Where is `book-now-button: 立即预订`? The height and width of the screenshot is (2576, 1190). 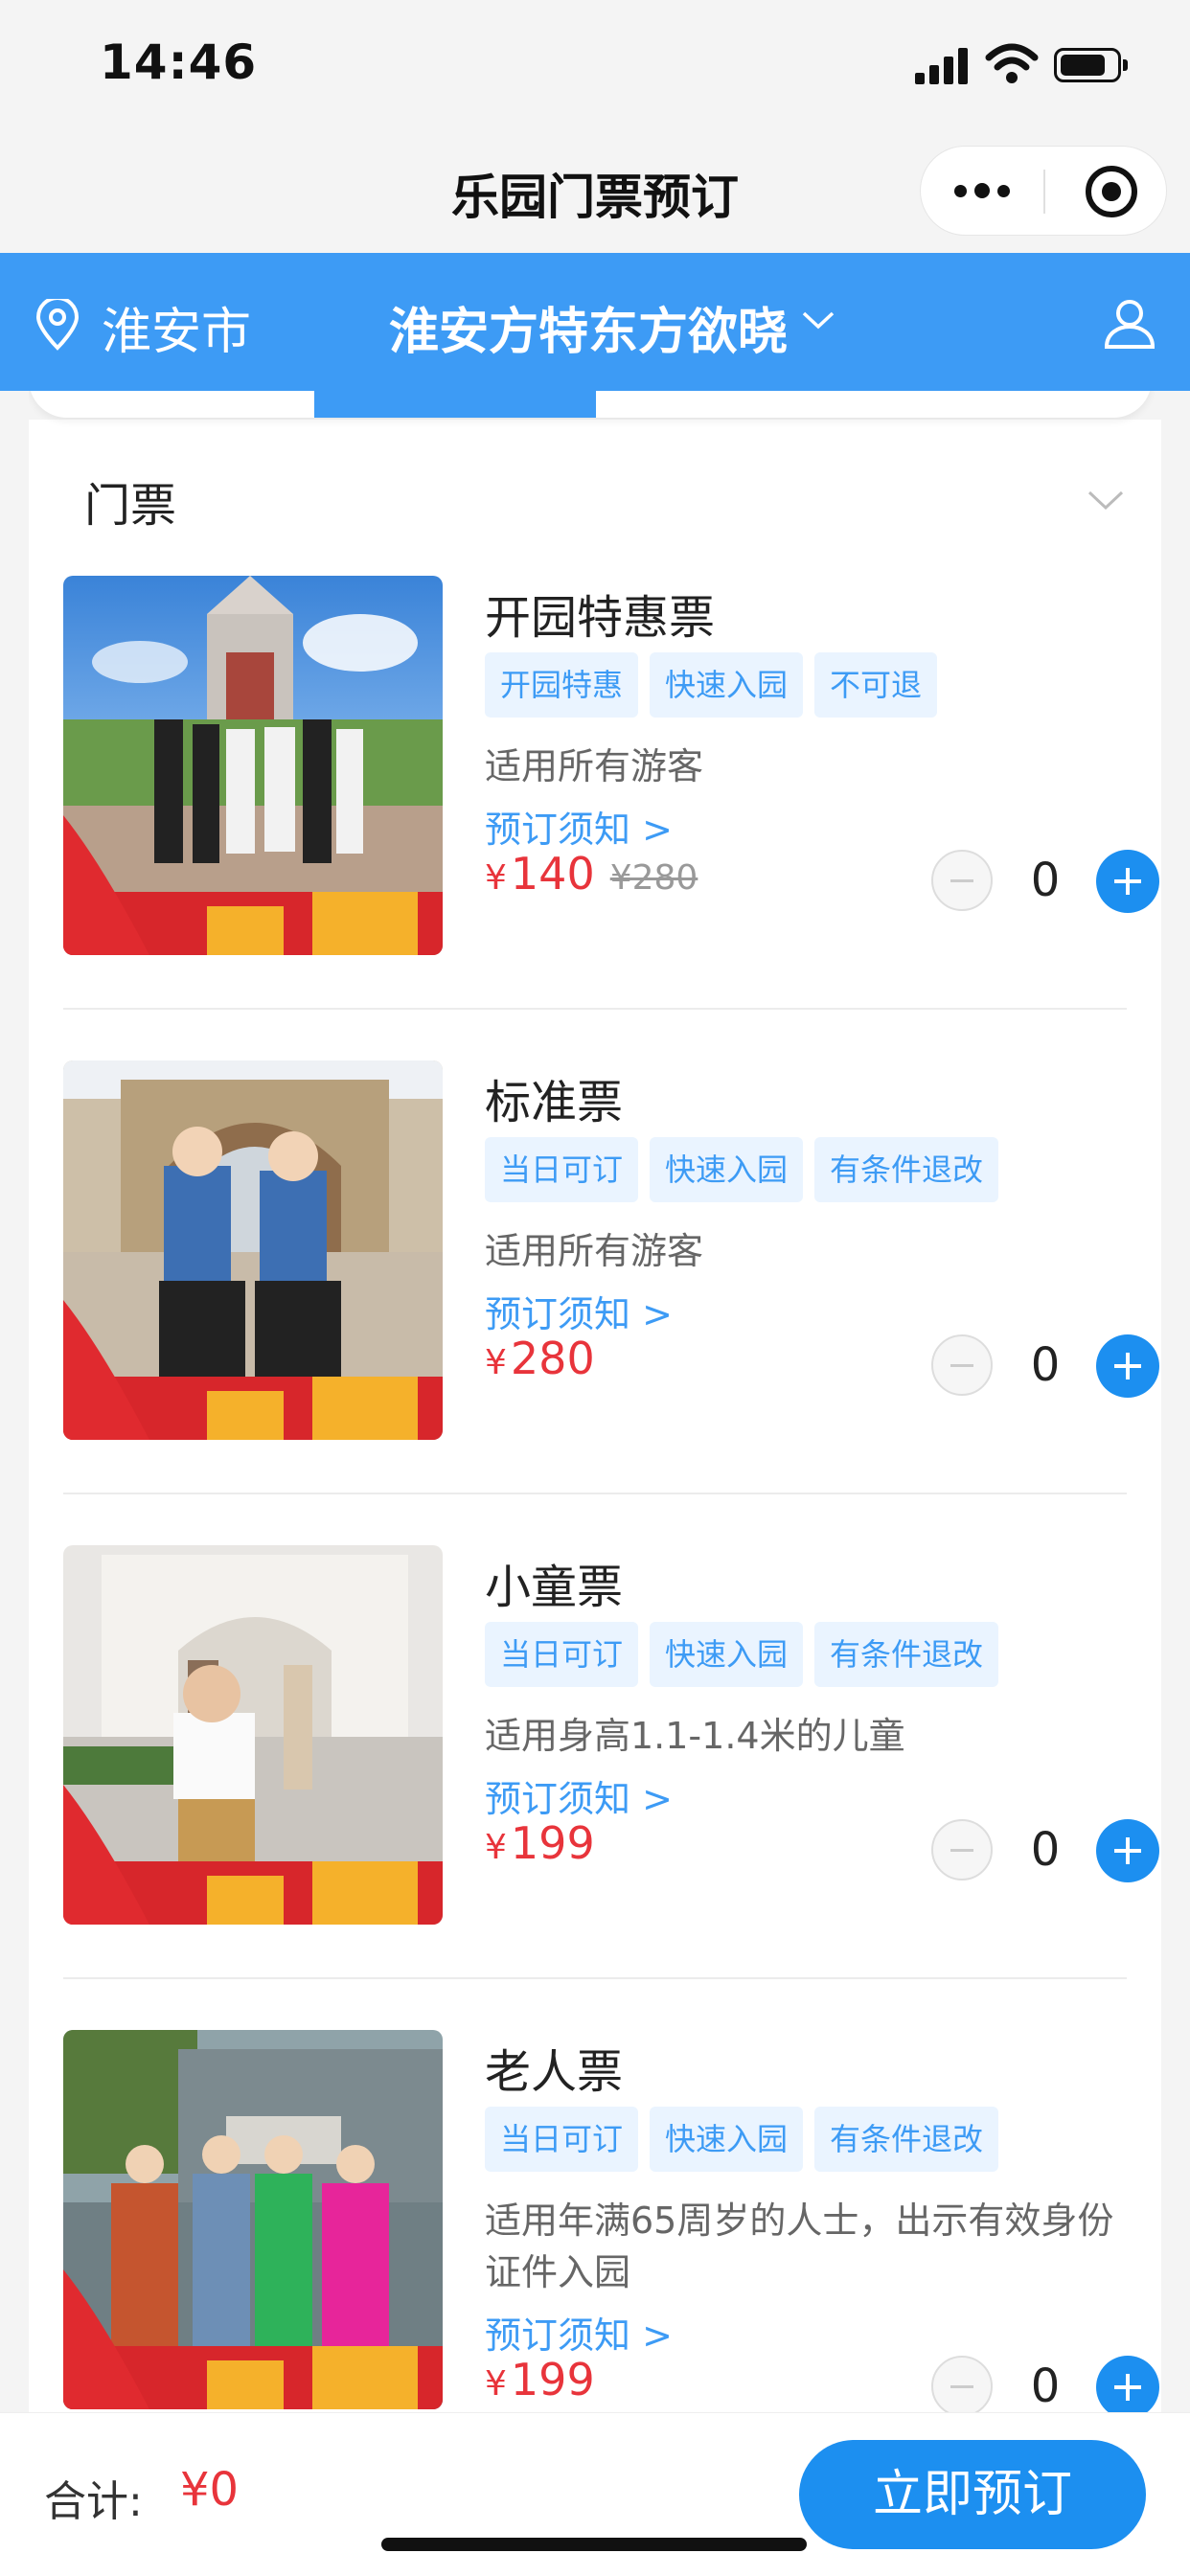 book-now-button: 立即预订 is located at coordinates (973, 2494).